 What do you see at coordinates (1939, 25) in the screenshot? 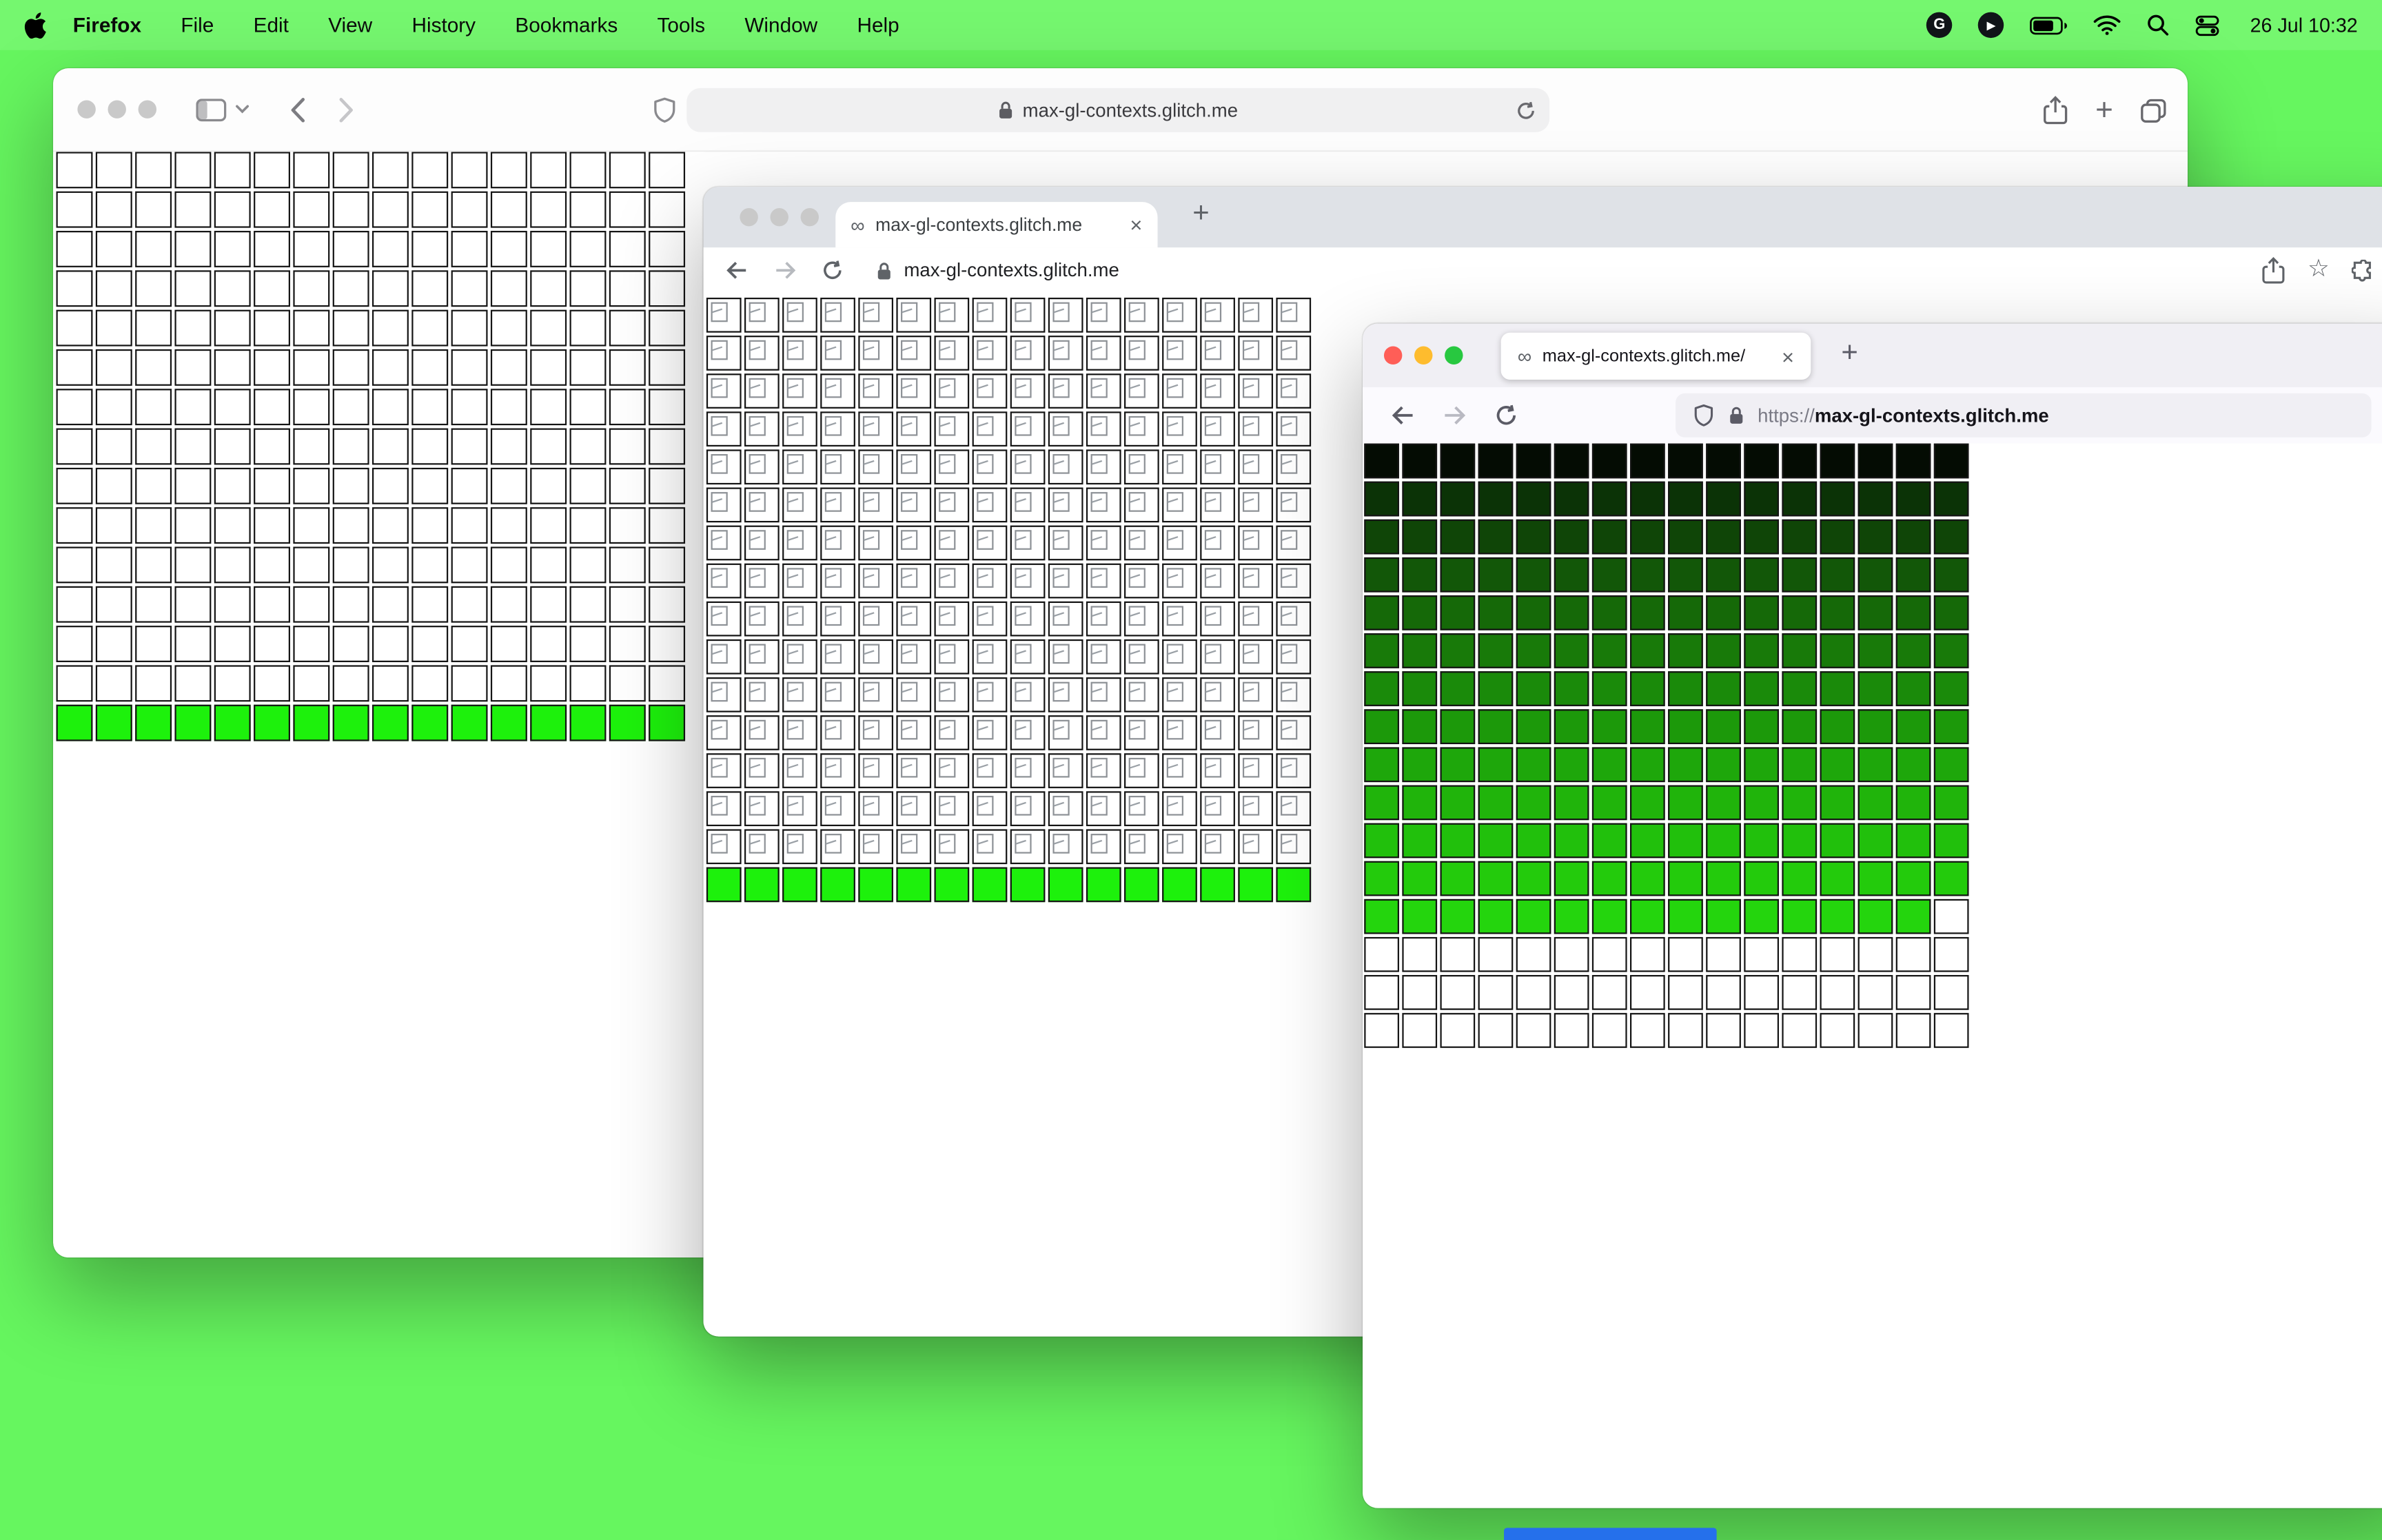
I see `grammarly-icon: G` at bounding box center [1939, 25].